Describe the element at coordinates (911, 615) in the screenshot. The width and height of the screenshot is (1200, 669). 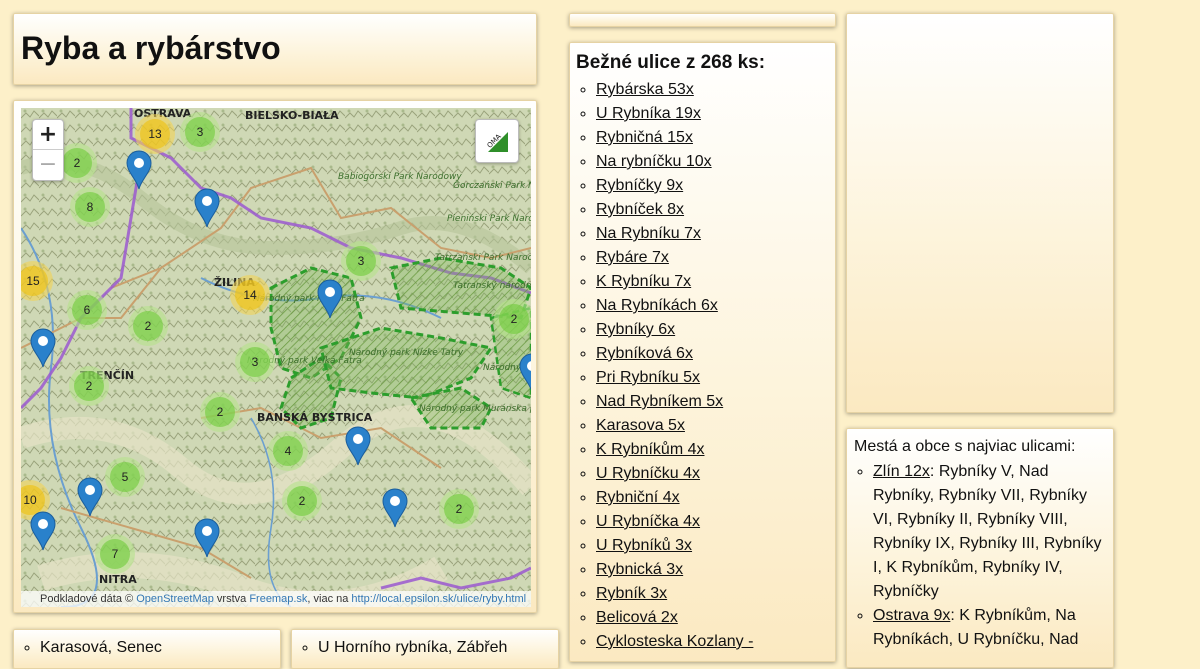
I see `town-link: Ostrava 9x` at that location.